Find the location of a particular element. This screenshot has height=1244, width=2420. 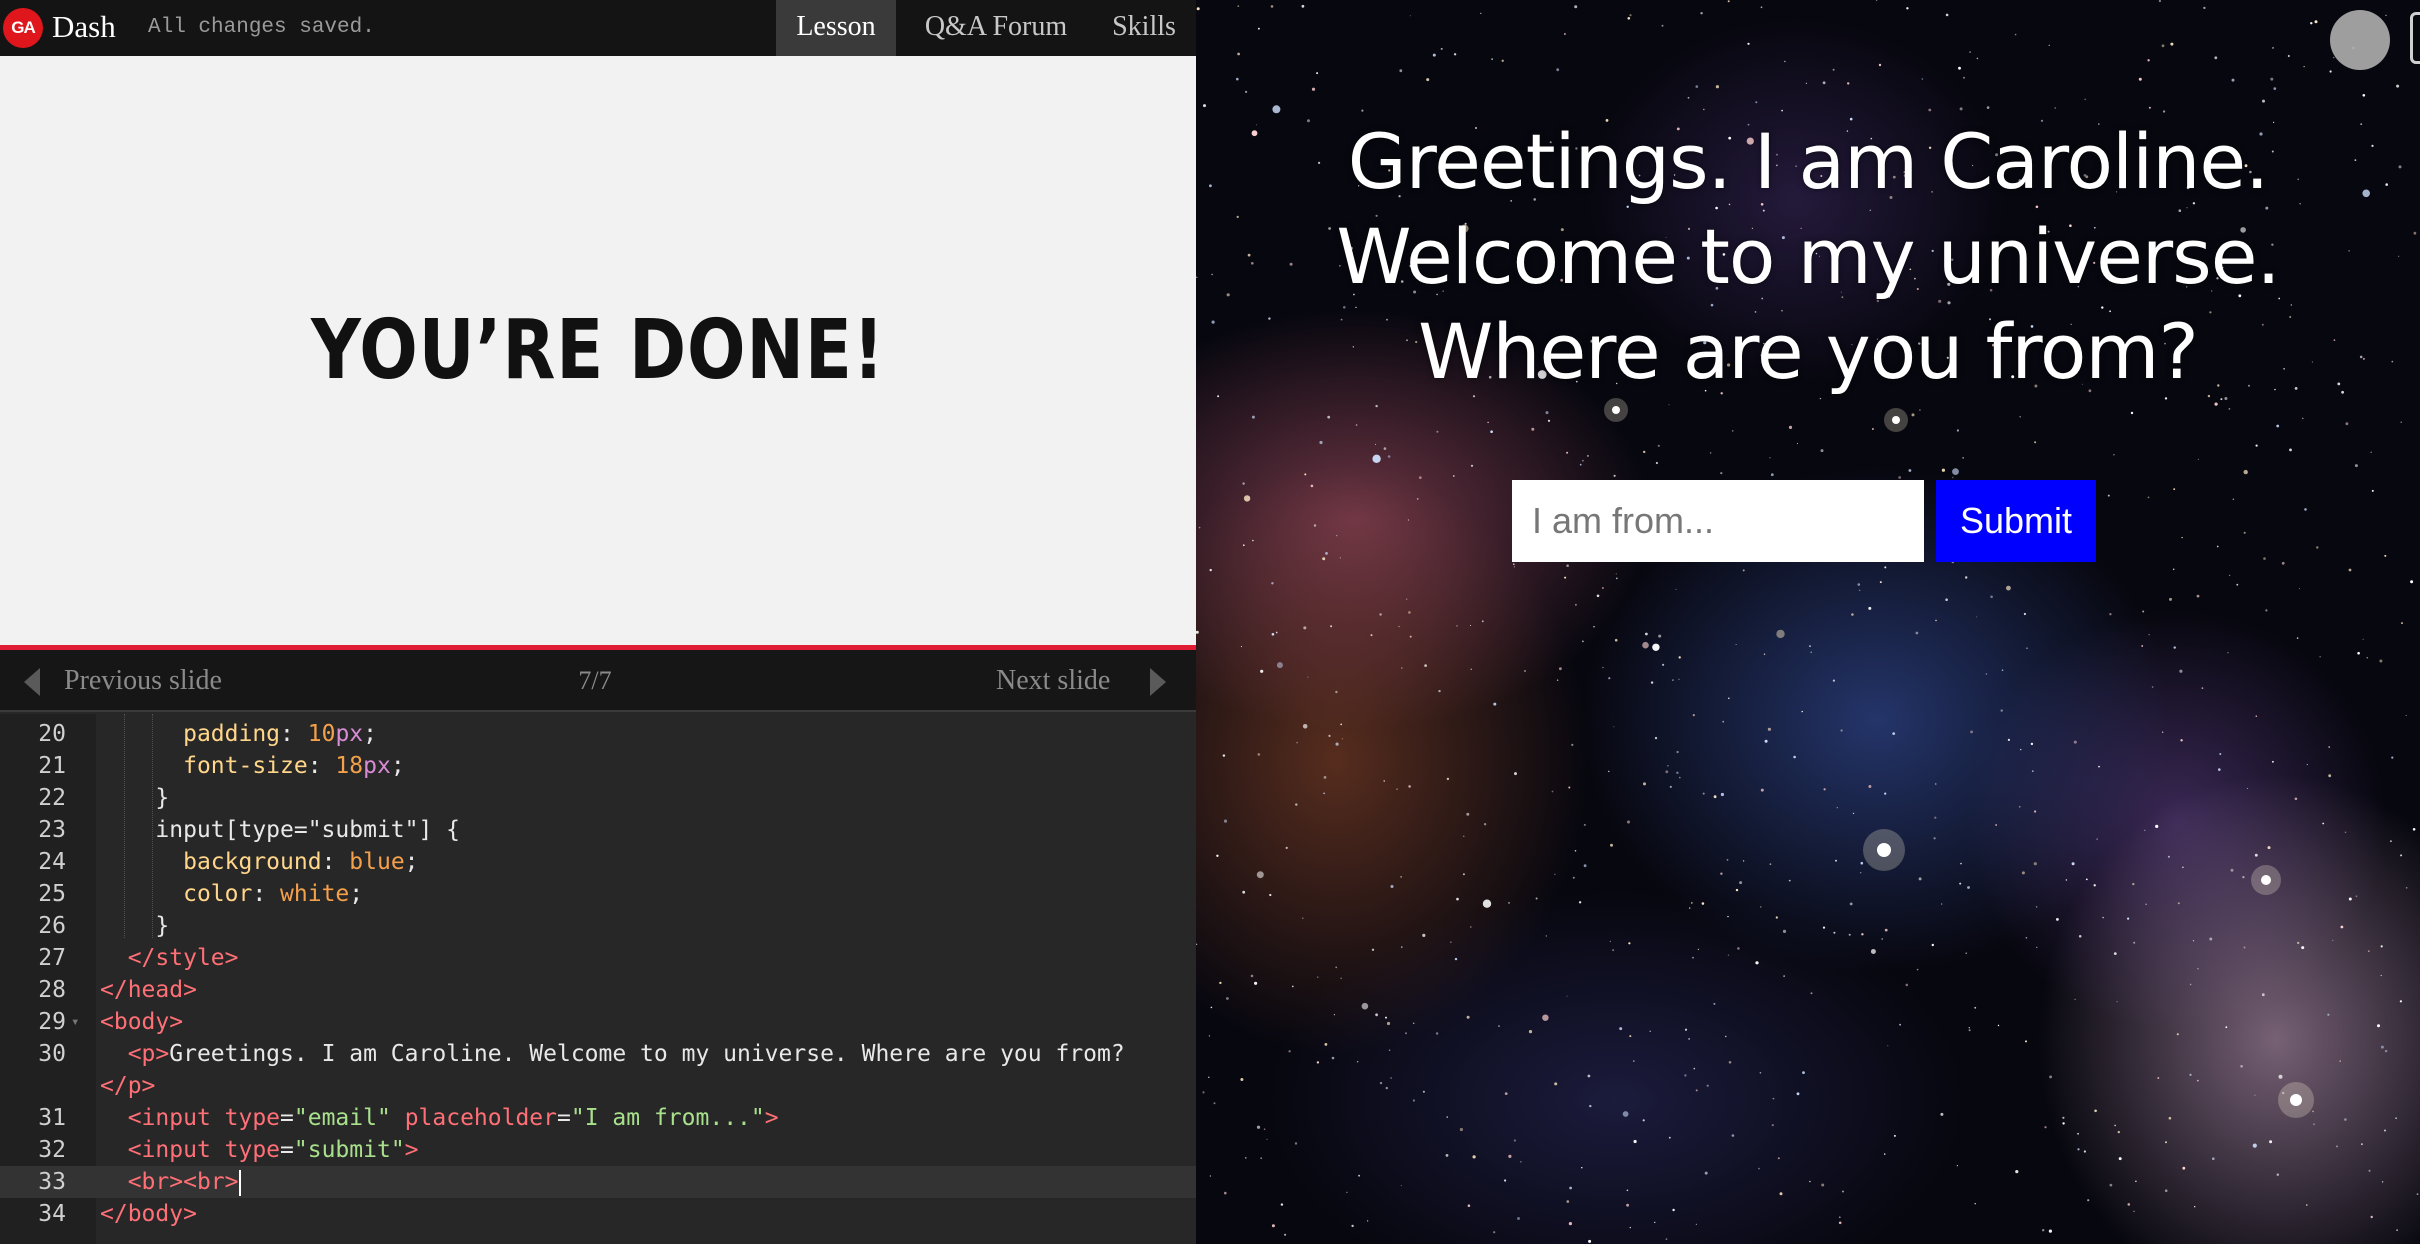

avatar is located at coordinates (2360, 40).